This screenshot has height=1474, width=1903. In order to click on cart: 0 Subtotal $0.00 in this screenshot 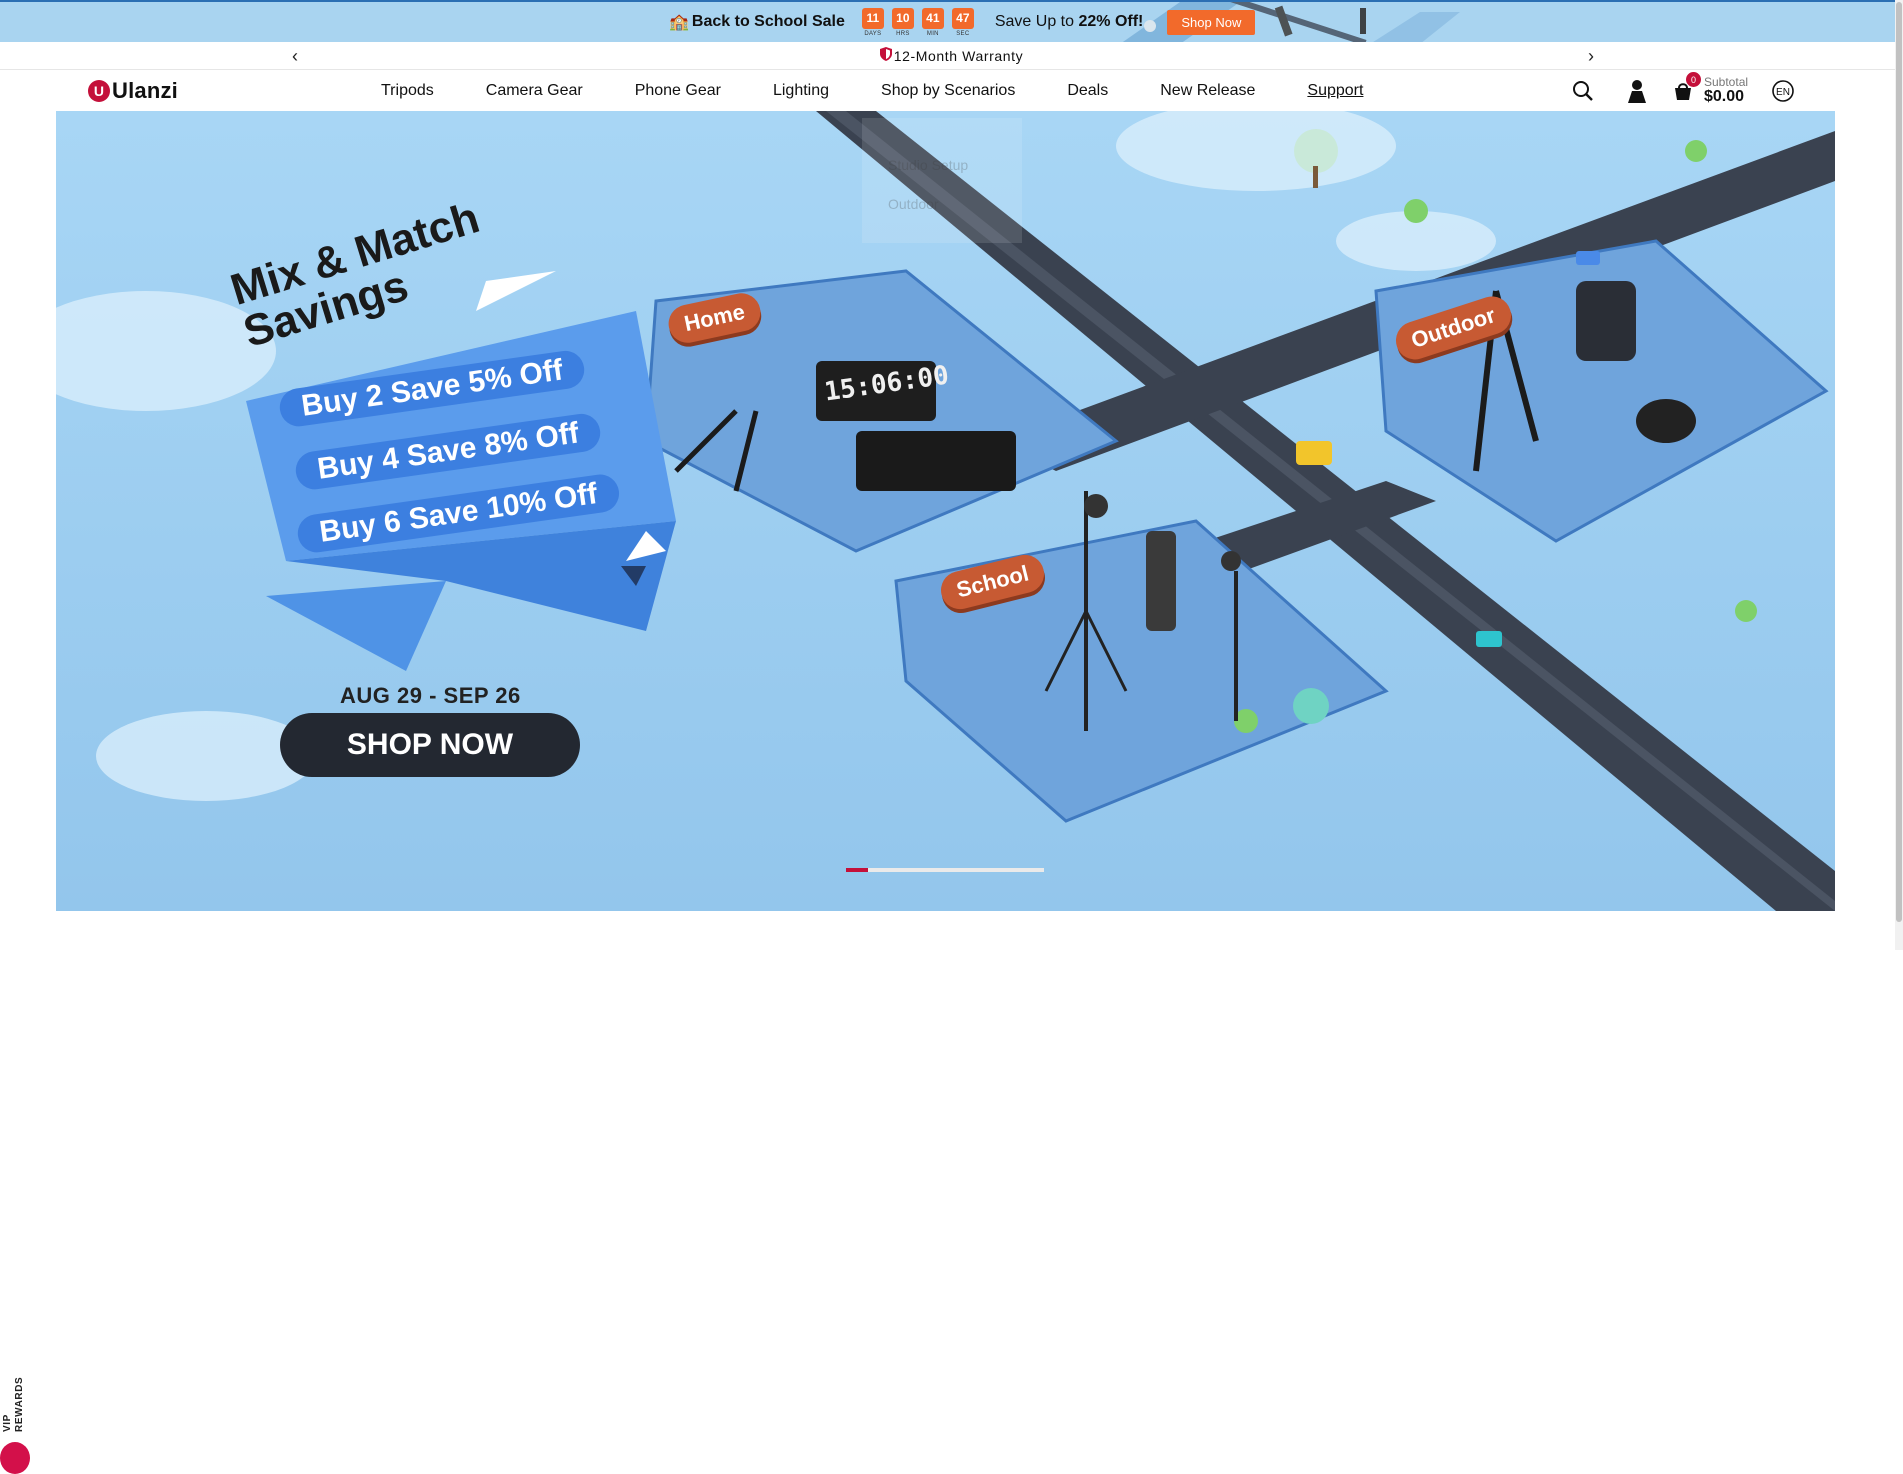, I will do `click(1709, 88)`.